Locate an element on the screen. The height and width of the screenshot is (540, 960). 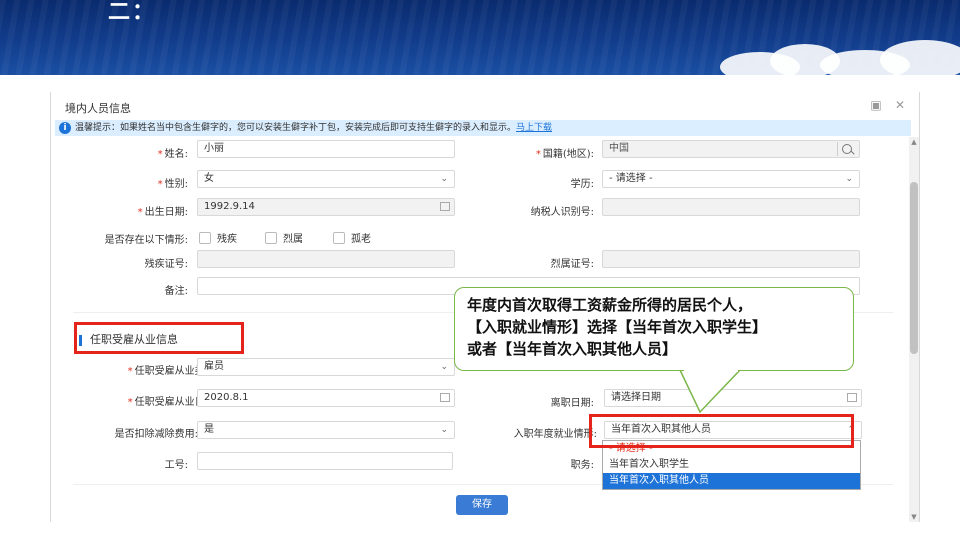
gender-select: 女 ⌄ is located at coordinates (326, 179).